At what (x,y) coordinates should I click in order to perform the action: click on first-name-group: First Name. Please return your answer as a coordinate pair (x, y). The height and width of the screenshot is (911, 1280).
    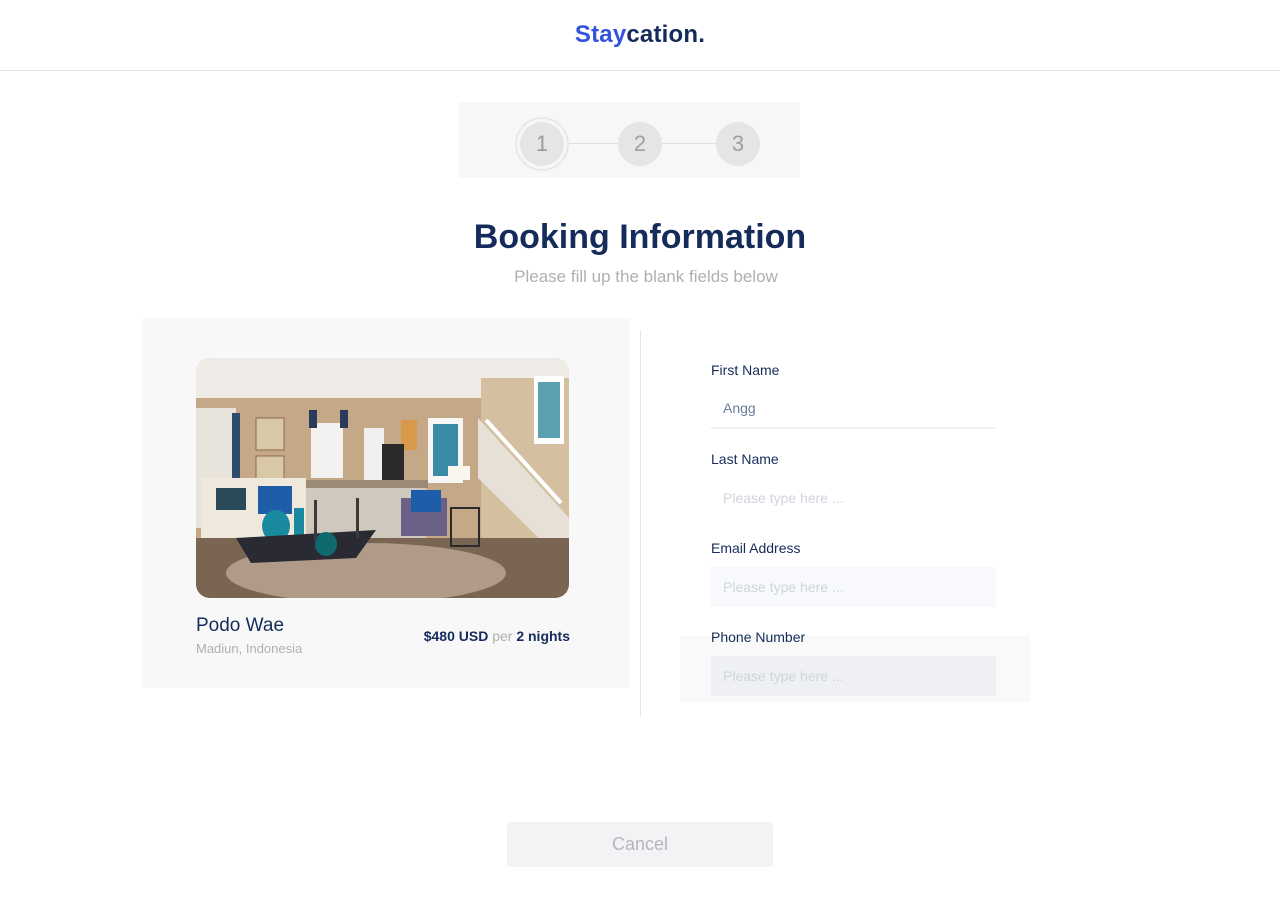
    Looking at the image, I should click on (853, 394).